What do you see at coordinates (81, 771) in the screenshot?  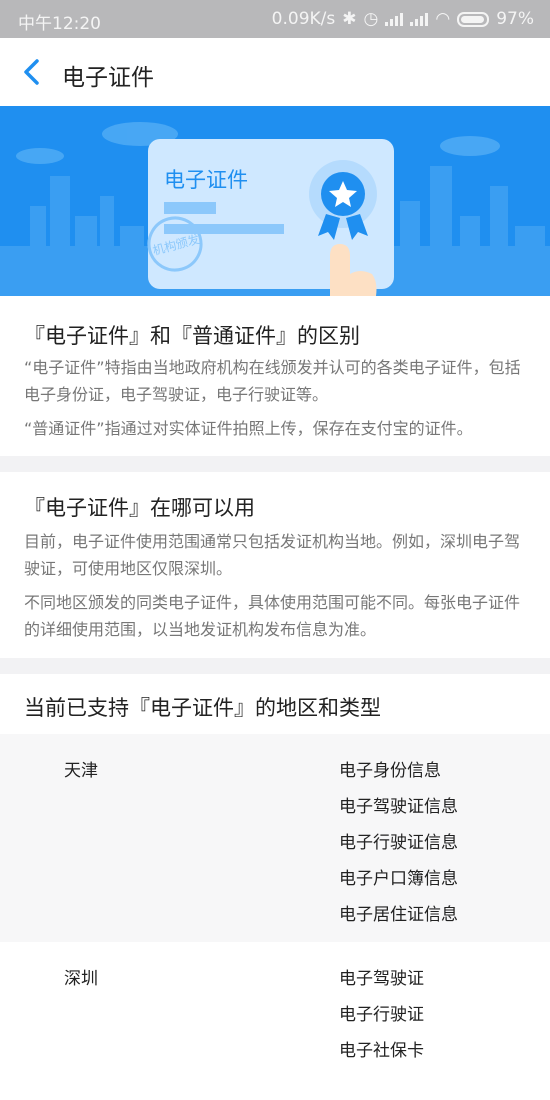 I see `region-name: 天津` at bounding box center [81, 771].